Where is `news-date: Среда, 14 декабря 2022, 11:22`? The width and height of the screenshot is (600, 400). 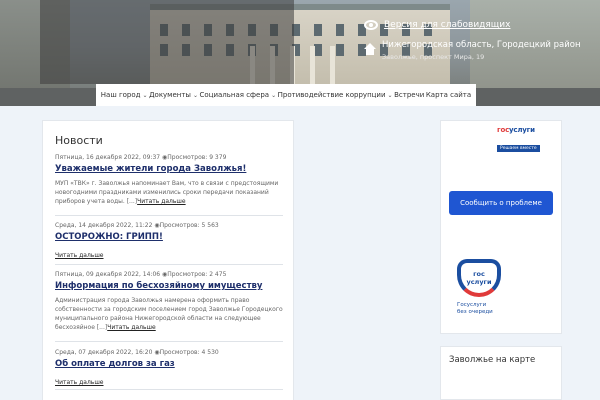
news-date: Среда, 14 декабря 2022, 11:22 is located at coordinates (104, 225).